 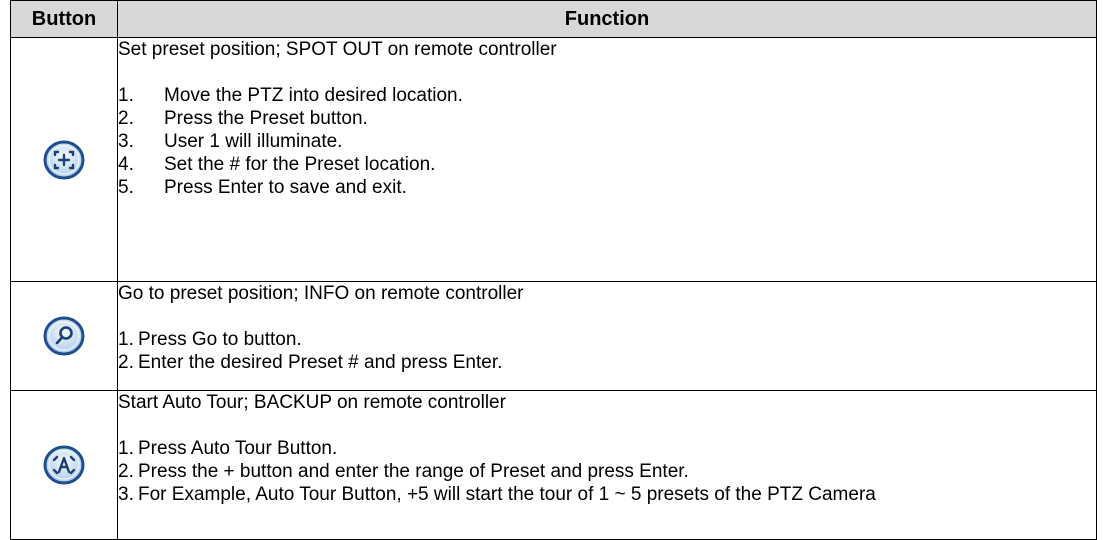 I want to click on list-item: 1. Press Auto Tour Button., so click(x=228, y=448).